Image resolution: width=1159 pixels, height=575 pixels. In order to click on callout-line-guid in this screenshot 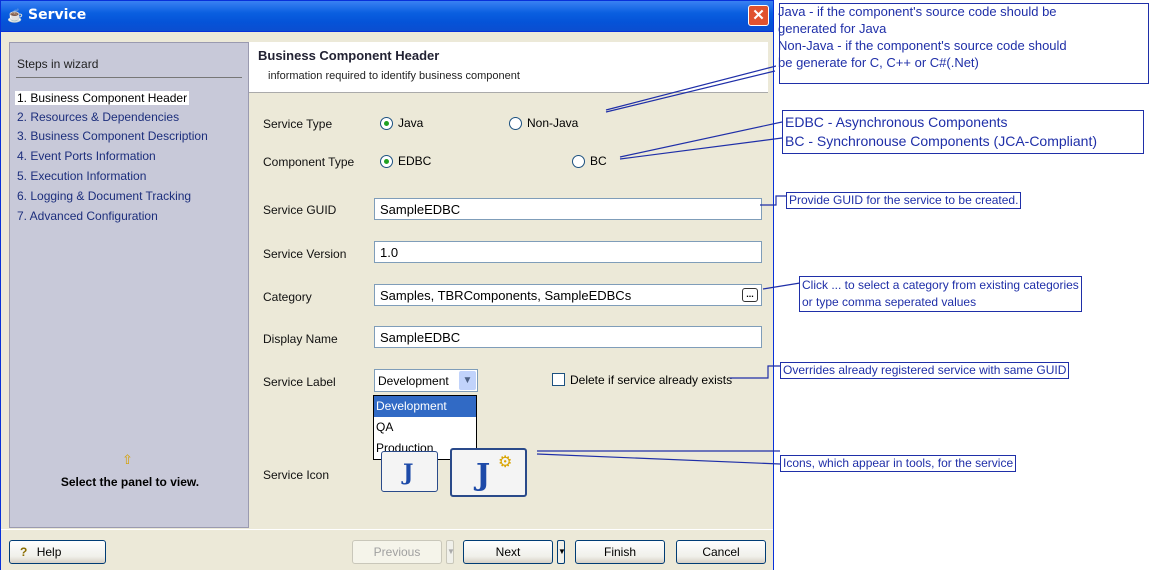, I will do `click(773, 200)`.